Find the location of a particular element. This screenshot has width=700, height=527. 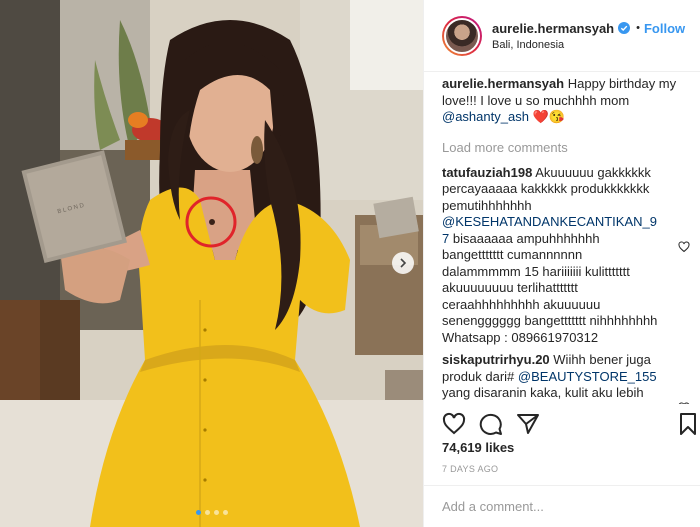

author-username: aurelie.hermansyah is located at coordinates (553, 28).